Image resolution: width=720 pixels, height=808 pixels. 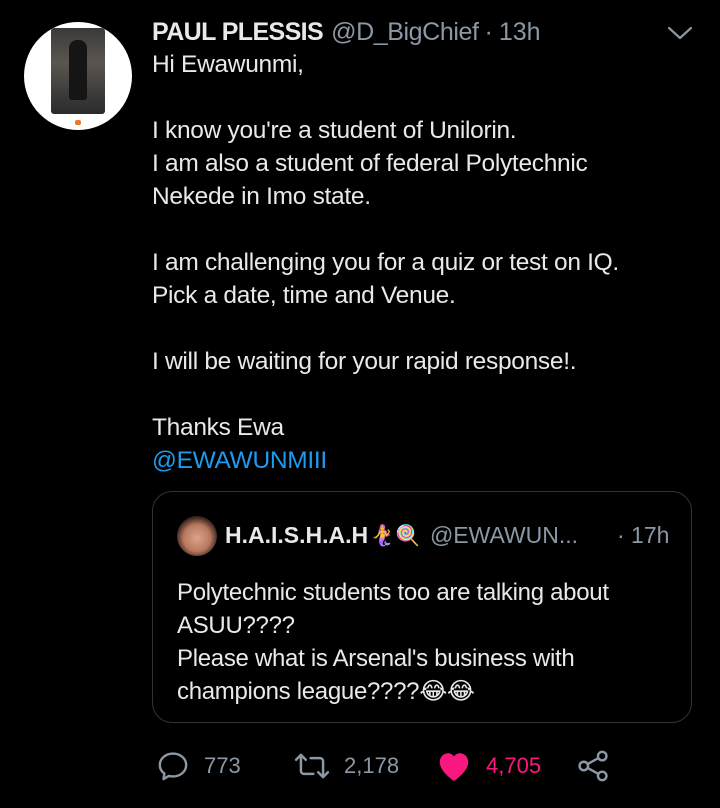 I want to click on reply-icon, so click(x=173, y=766).